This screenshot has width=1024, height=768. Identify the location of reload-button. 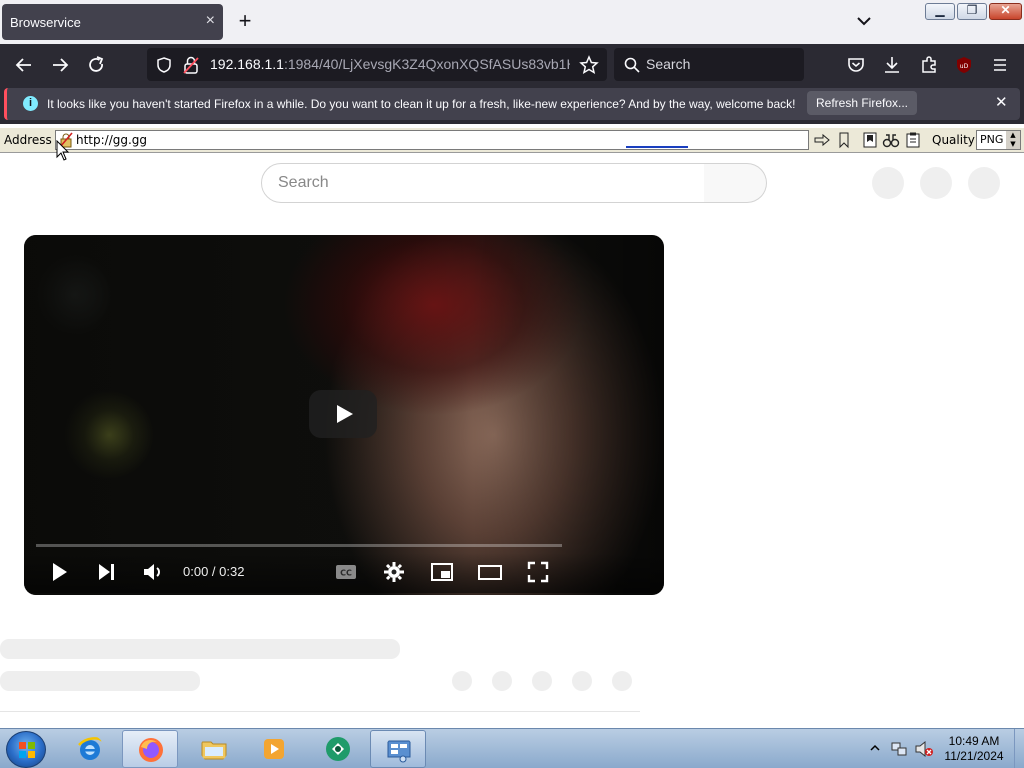
(96, 65).